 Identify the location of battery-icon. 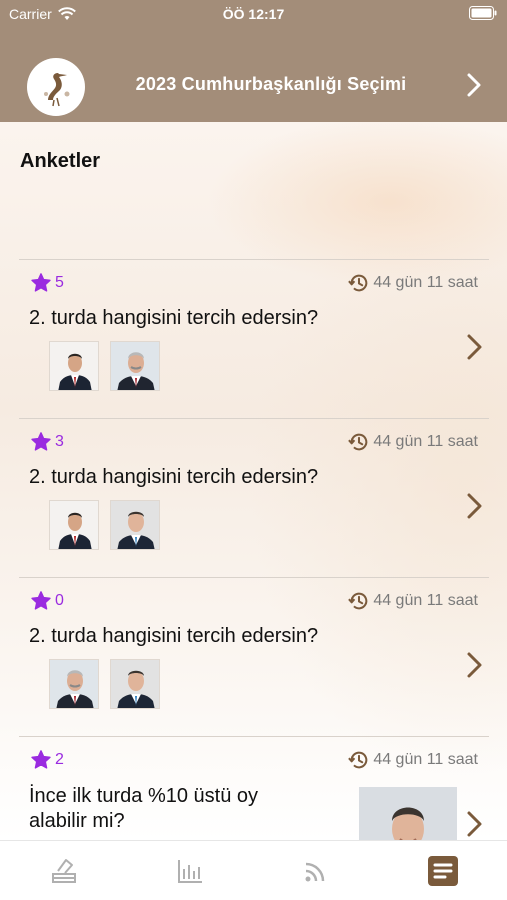
(483, 14).